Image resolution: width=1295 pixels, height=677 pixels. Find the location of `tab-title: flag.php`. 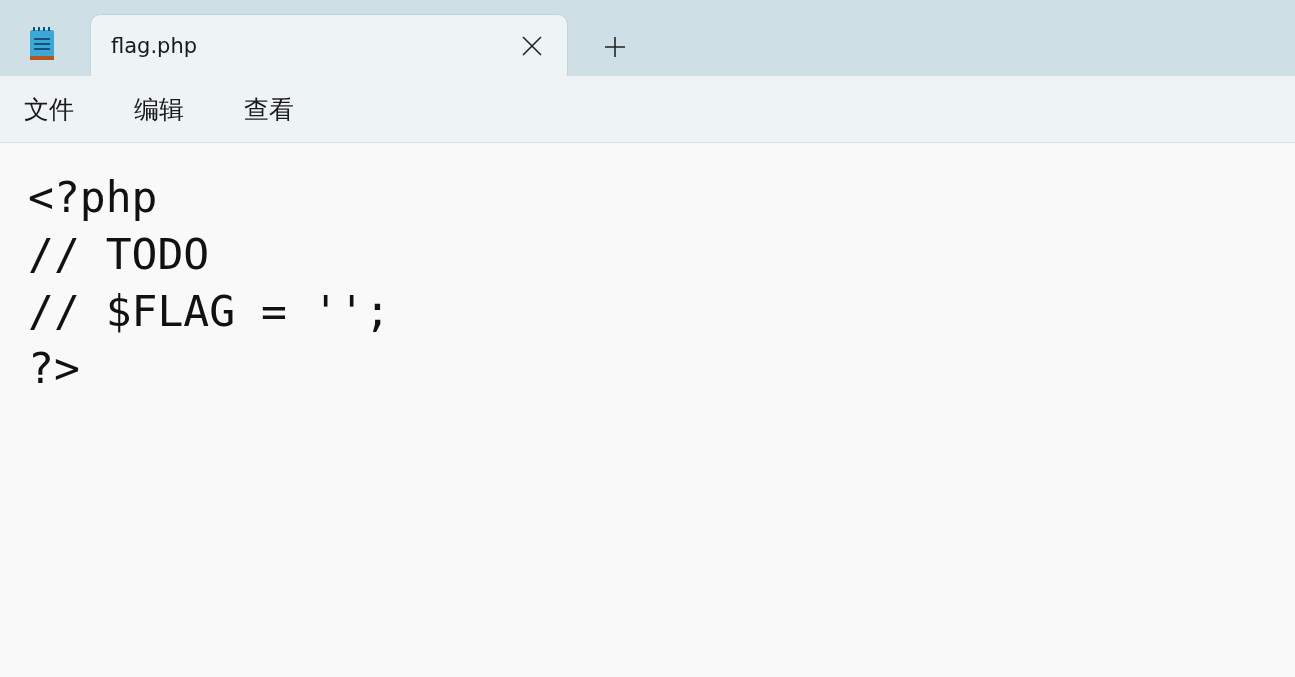

tab-title: flag.php is located at coordinates (155, 45).